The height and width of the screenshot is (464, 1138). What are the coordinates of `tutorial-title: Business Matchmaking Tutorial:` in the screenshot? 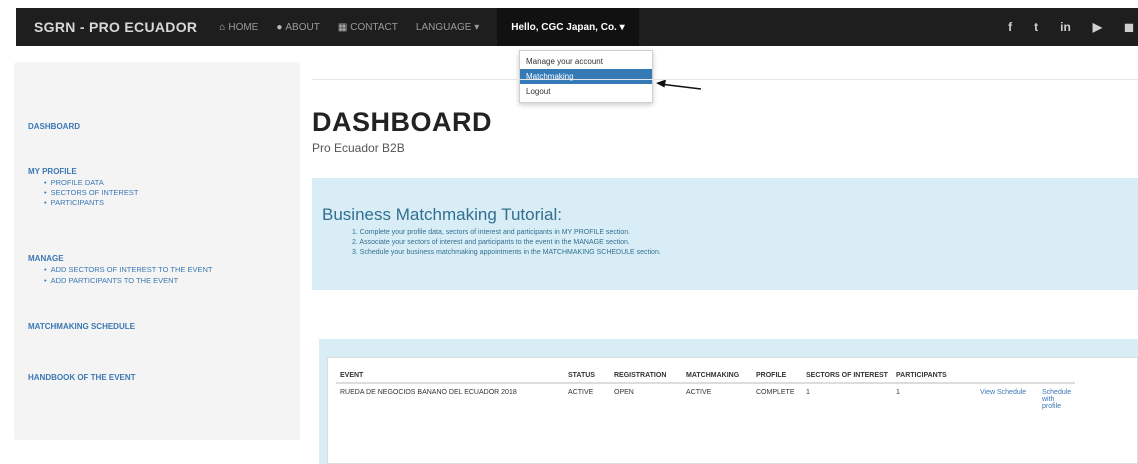 It's located at (442, 214).